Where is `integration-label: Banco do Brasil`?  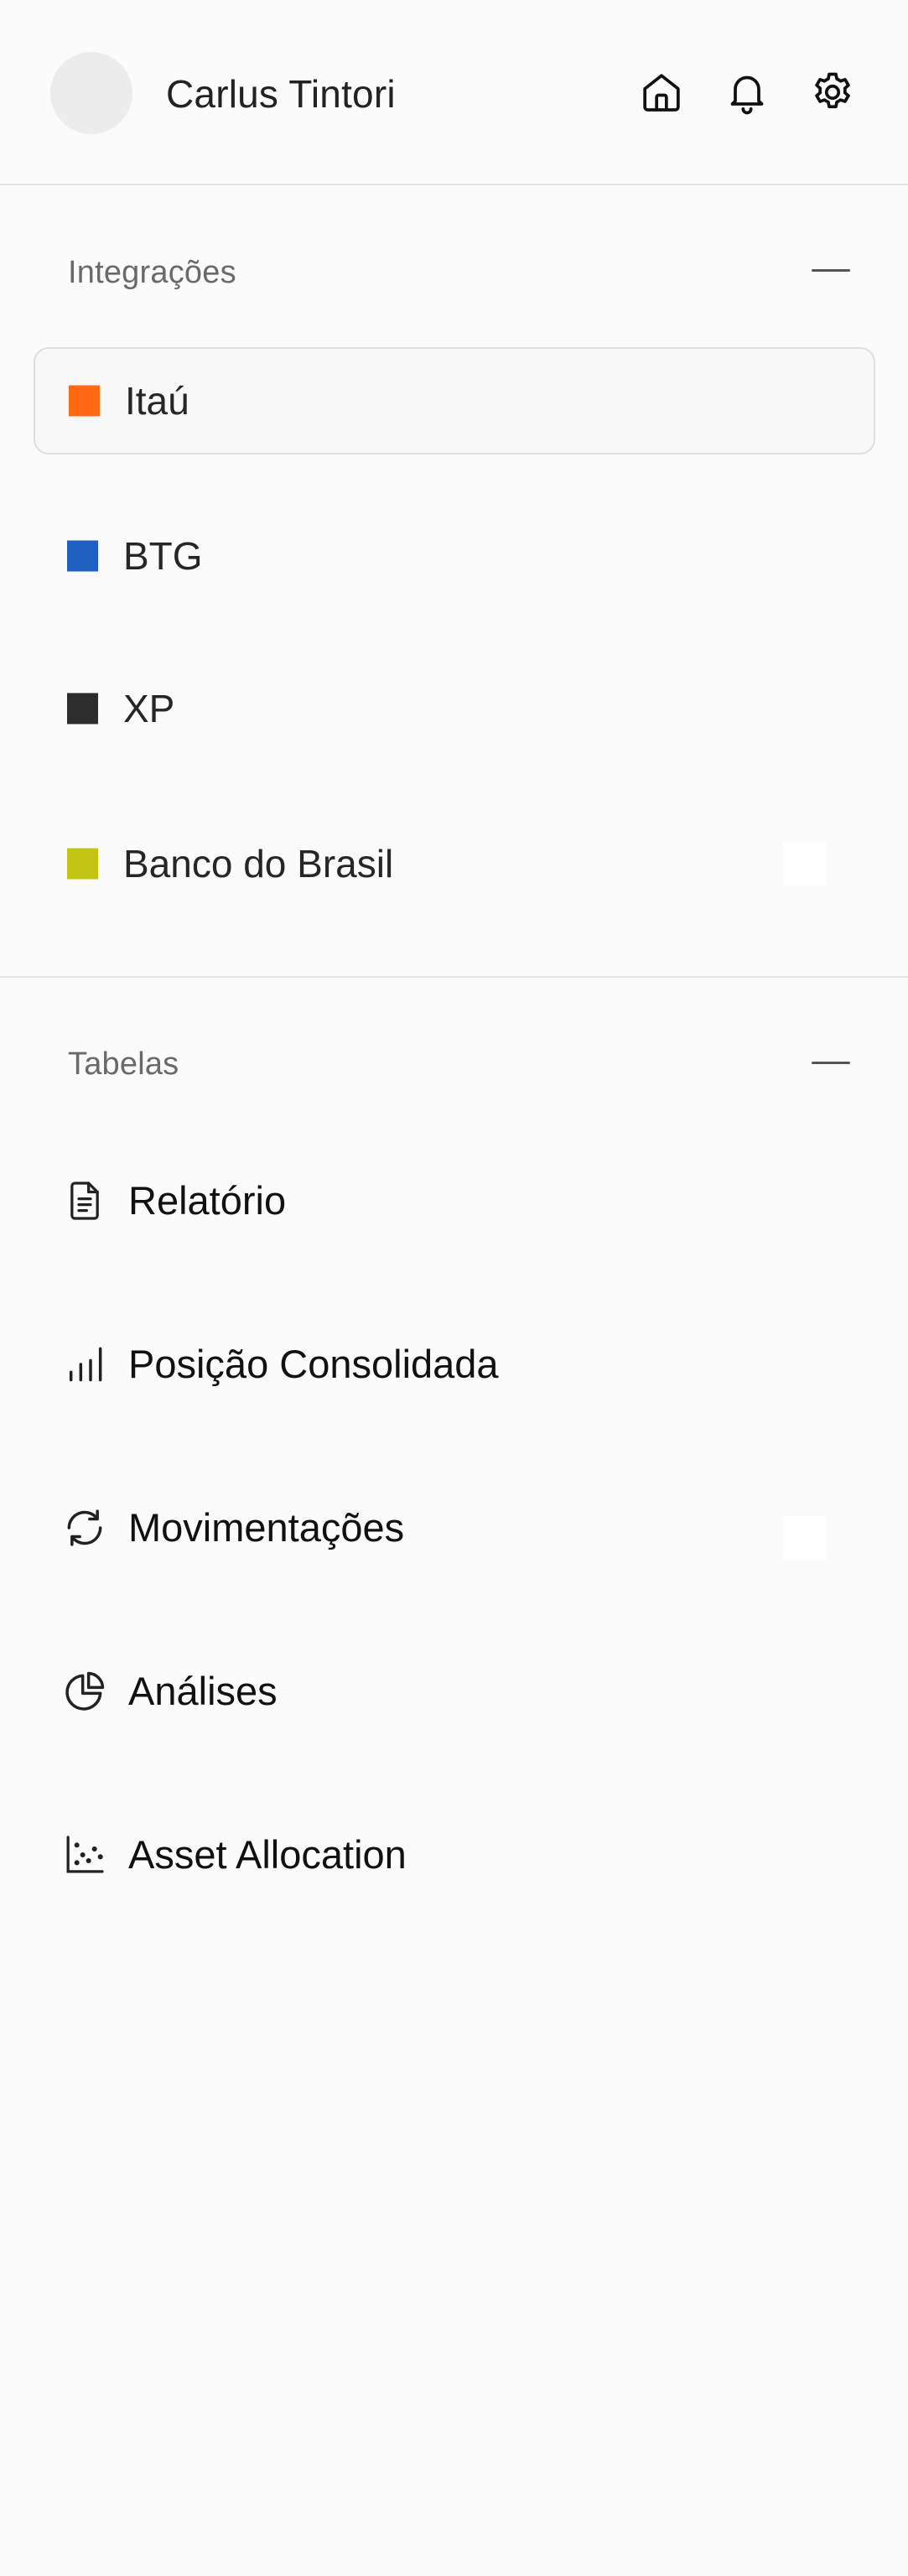
integration-label: Banco do Brasil is located at coordinates (258, 864).